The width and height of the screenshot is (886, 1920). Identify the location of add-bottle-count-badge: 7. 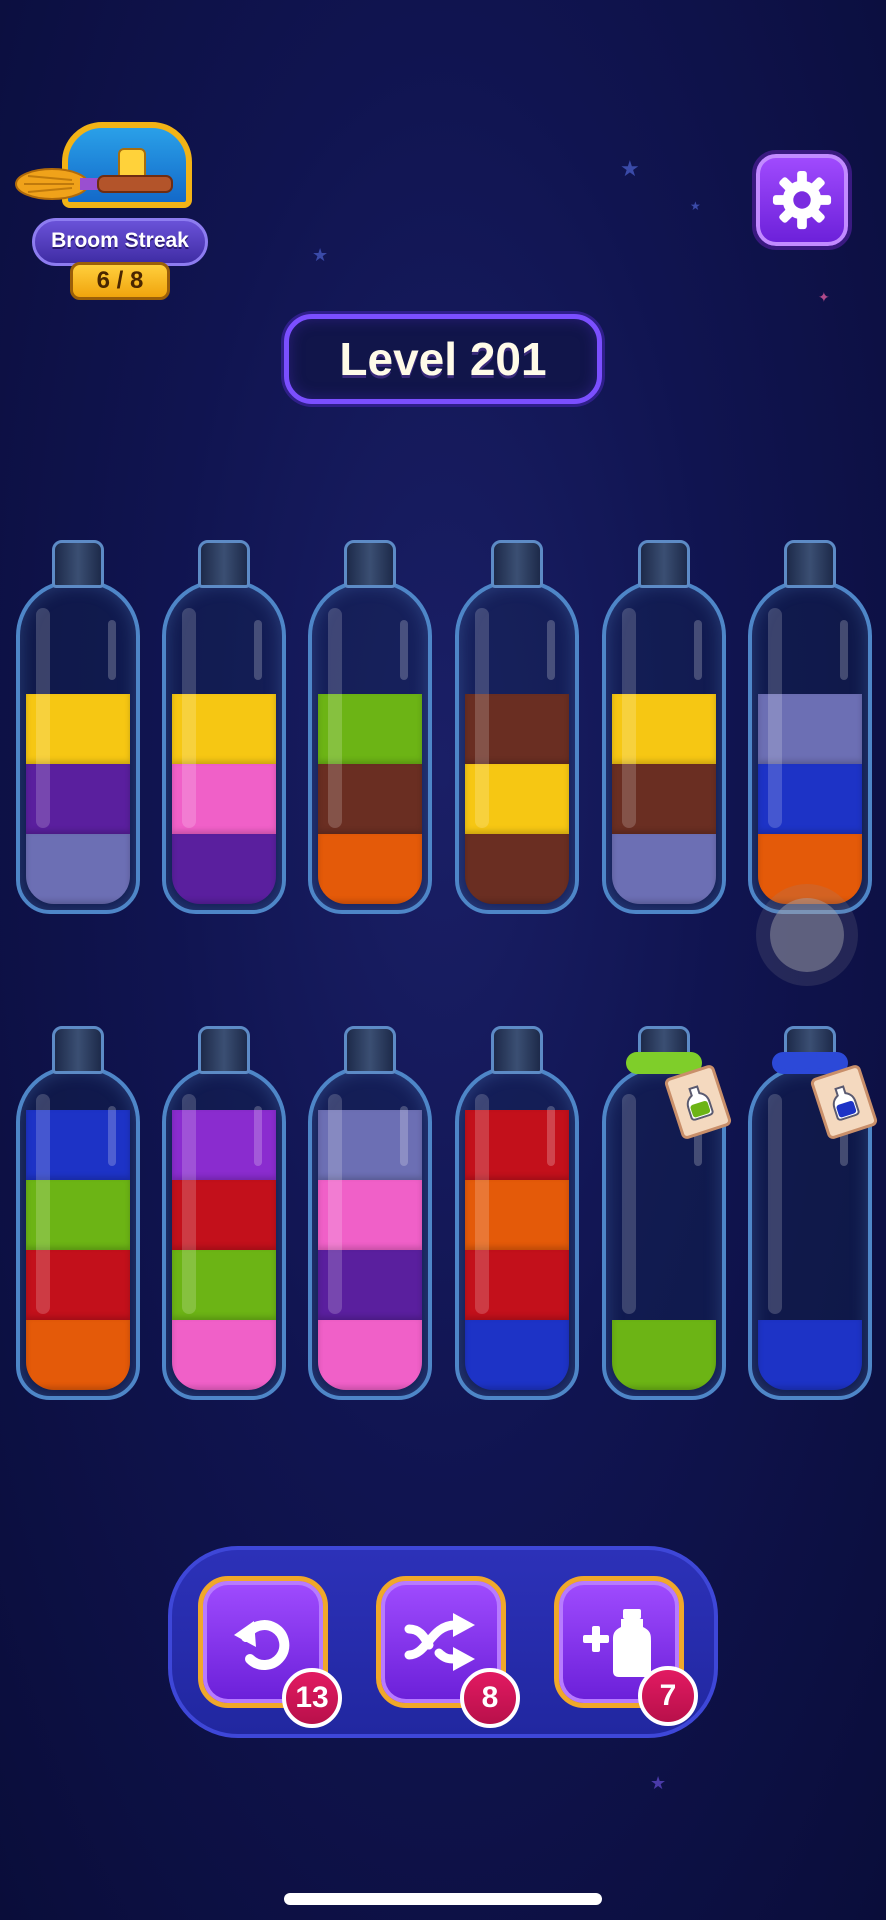
(668, 1696).